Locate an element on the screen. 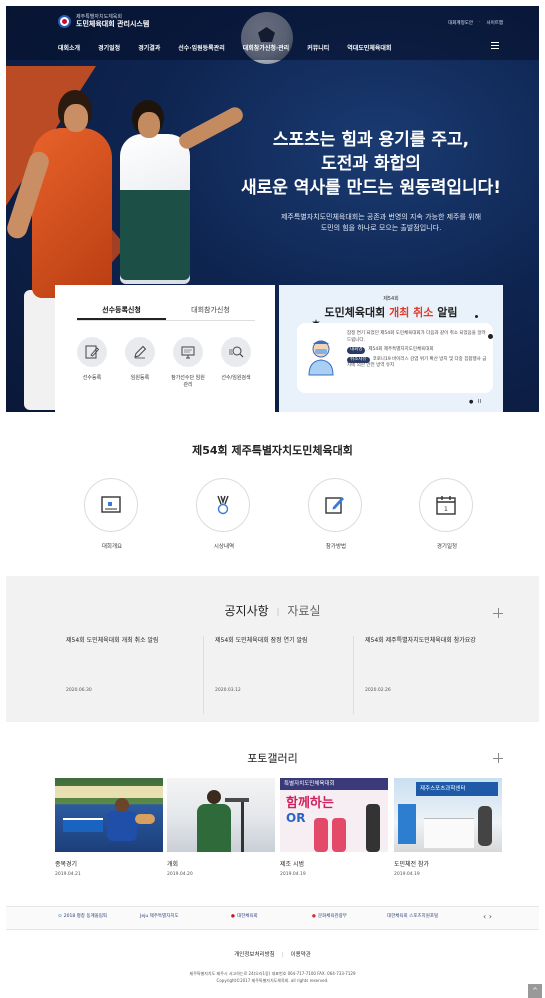  partner-logo-pyeongchang: ⊙ 2018 평창 동계올림픽 is located at coordinates (82, 916).